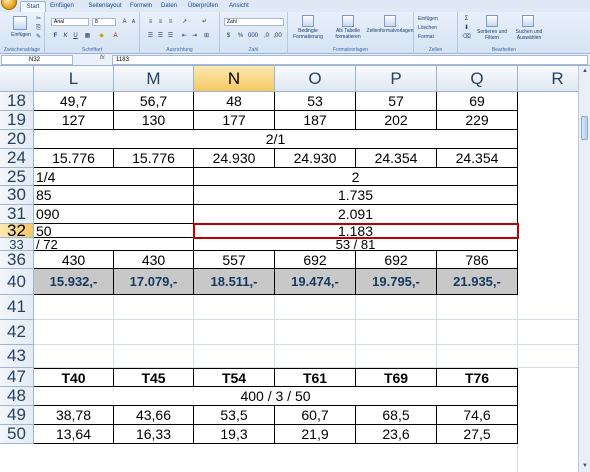  Describe the element at coordinates (102, 58) in the screenshot. I see `fx-icon: fx` at that location.